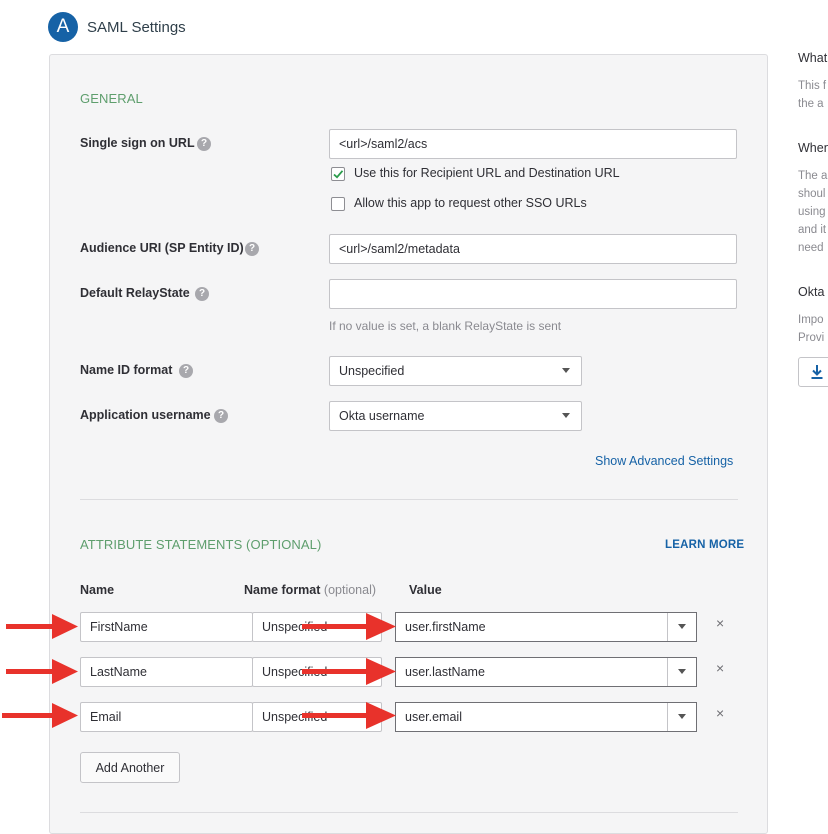 This screenshot has width=828, height=834. Describe the element at coordinates (811, 329) in the screenshot. I see `sidebar-text: Impo Provi` at that location.